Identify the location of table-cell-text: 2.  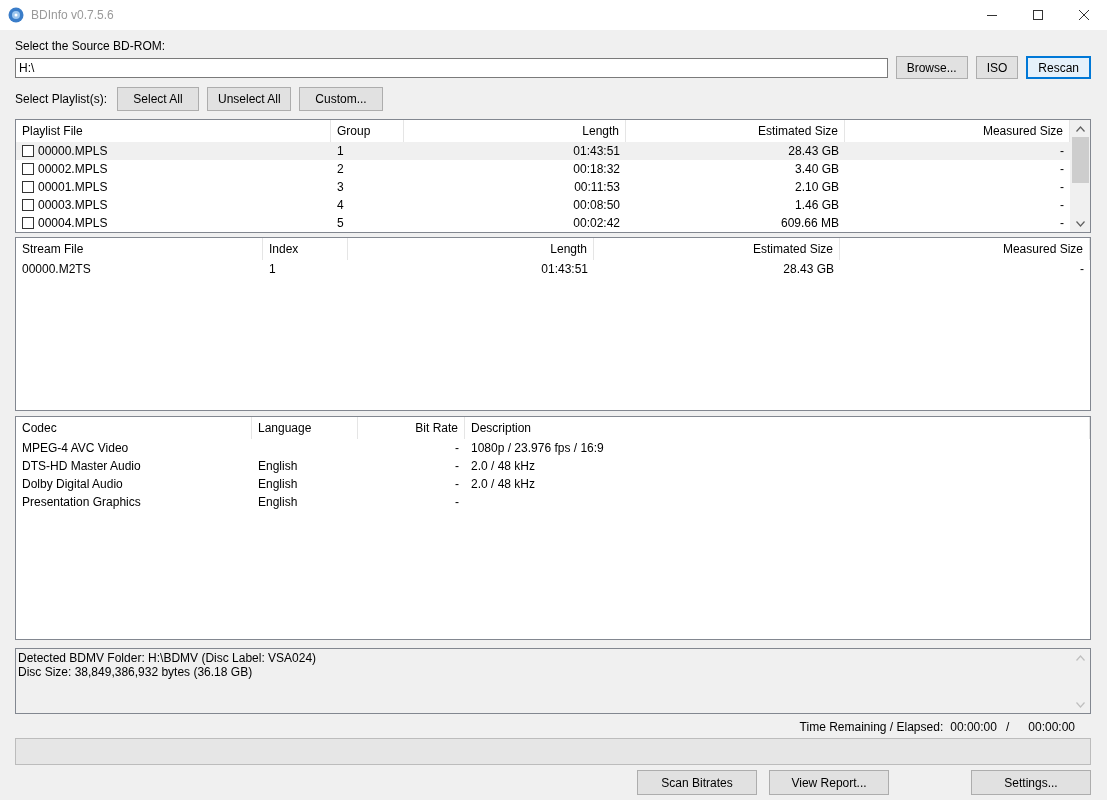
(340, 169).